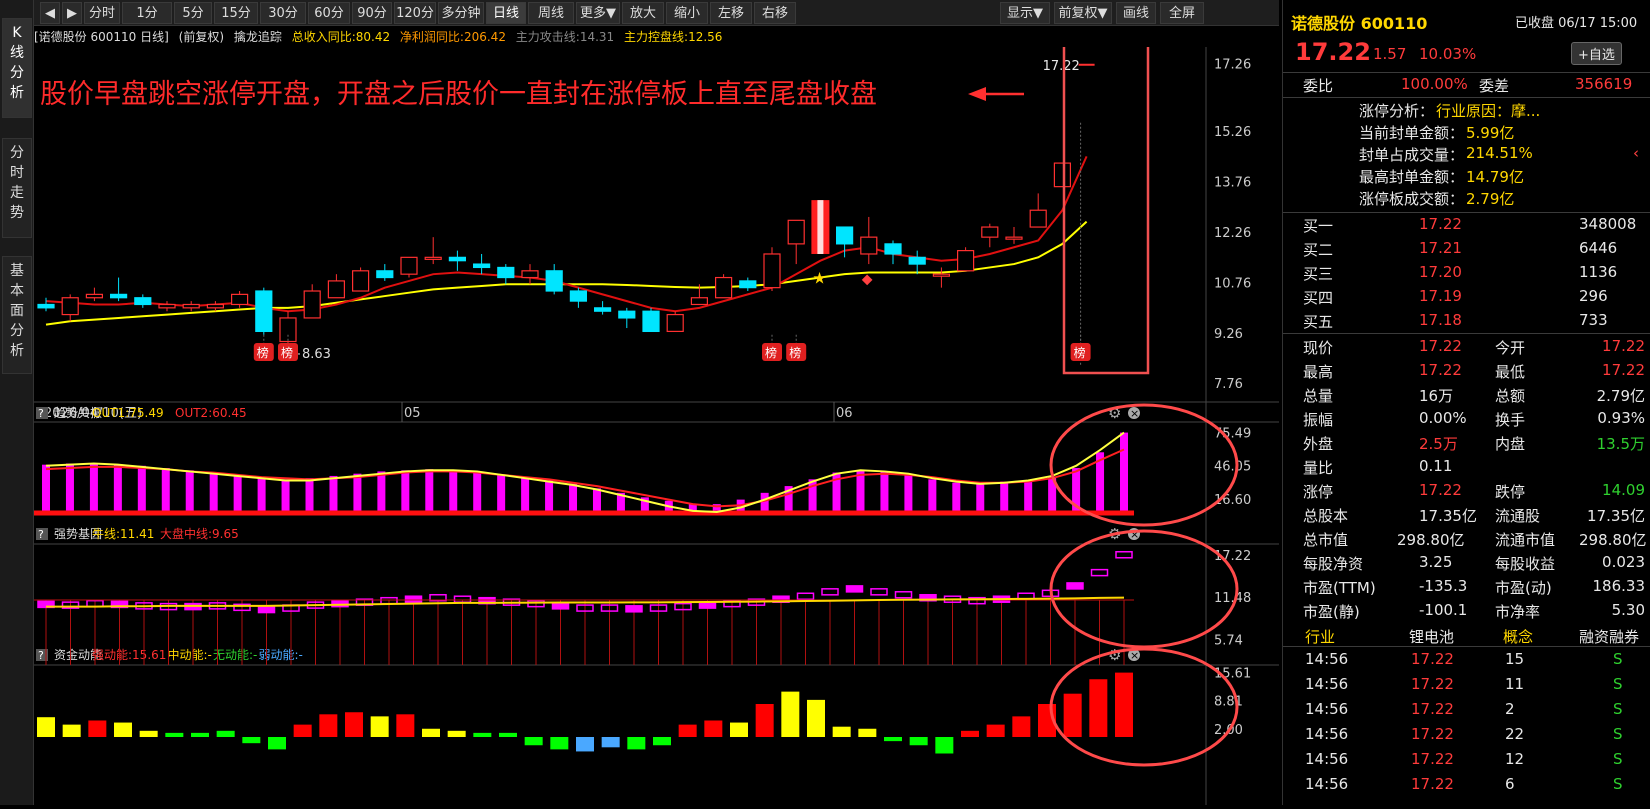  What do you see at coordinates (283, 13) in the screenshot?
I see `tb-btn-4: 30分` at bounding box center [283, 13].